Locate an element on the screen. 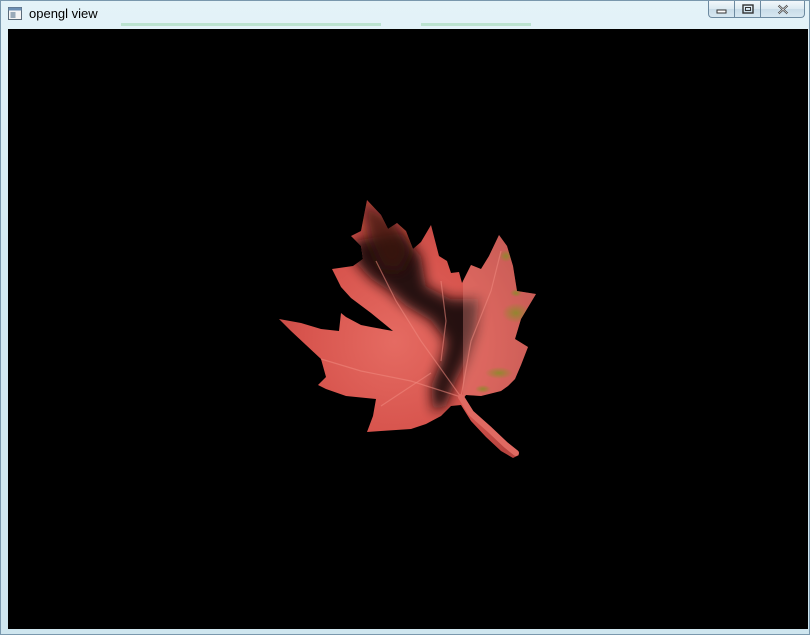 The height and width of the screenshot is (635, 810). minimize-icon is located at coordinates (721, 11).